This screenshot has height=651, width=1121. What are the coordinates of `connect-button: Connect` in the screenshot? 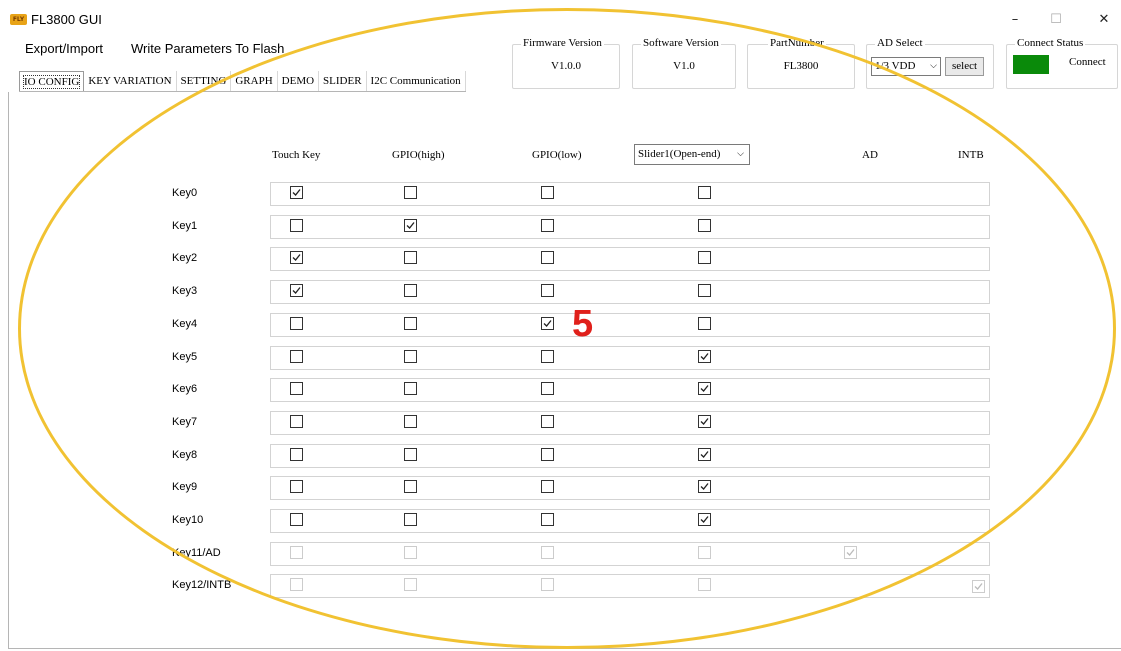 It's located at (1087, 62).